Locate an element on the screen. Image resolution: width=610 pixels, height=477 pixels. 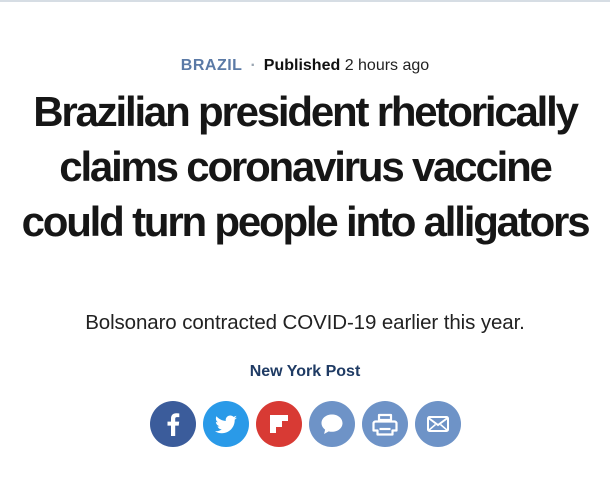
twitter-share-button is located at coordinates (226, 424).